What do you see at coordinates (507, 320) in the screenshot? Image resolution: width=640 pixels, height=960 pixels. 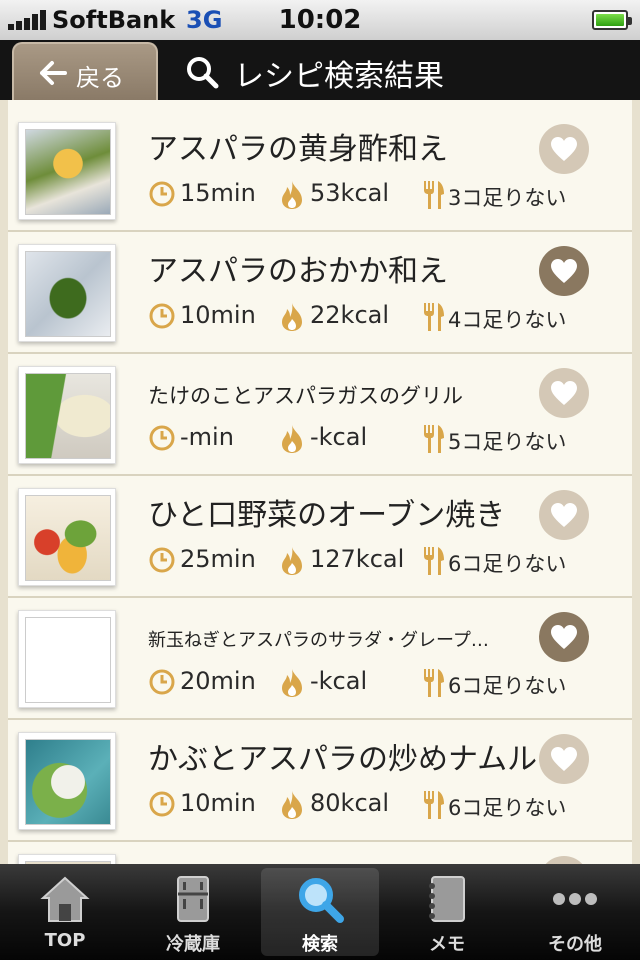 I see `missing-ingredients-value: 4コ足りない` at bounding box center [507, 320].